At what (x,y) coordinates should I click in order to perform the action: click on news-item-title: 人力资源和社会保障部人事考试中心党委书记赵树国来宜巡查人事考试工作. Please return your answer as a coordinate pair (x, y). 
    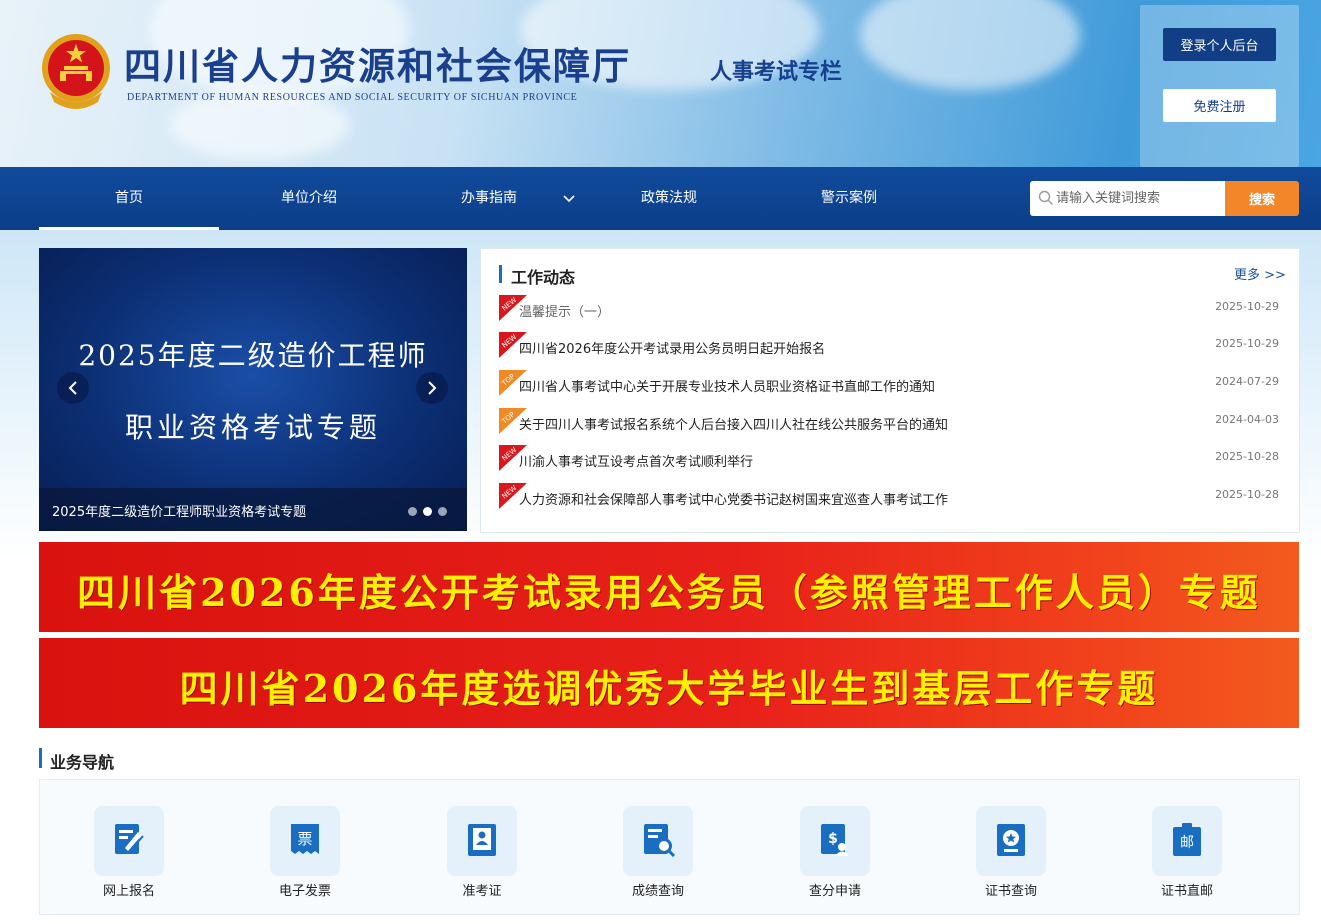
    Looking at the image, I should click on (733, 498).